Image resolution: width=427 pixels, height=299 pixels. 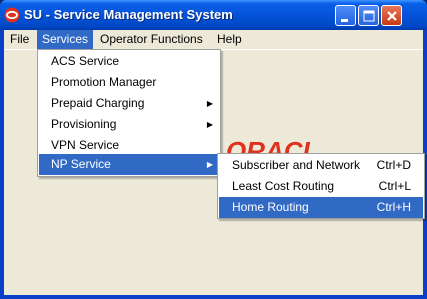 What do you see at coordinates (344, 20) in the screenshot?
I see `minimize-icon` at bounding box center [344, 20].